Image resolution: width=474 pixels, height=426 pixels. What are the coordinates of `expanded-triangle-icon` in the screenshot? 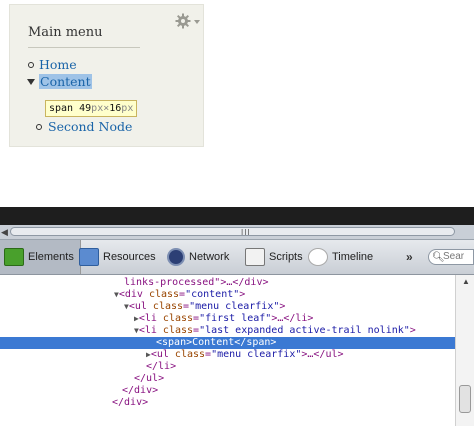 It's located at (31, 82).